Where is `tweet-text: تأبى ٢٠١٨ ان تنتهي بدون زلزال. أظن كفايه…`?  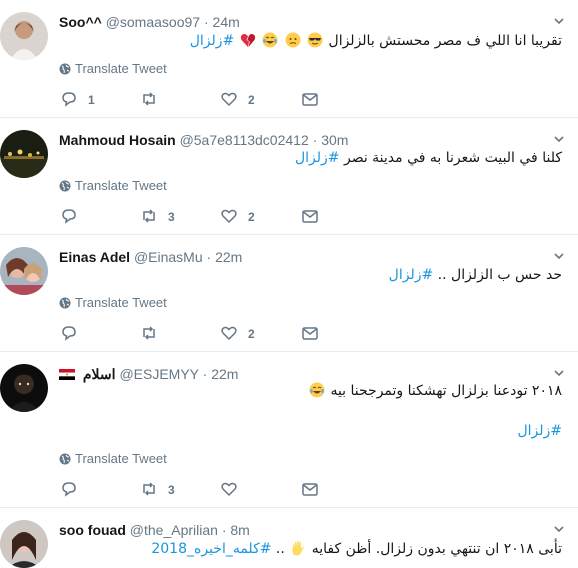
tweet-text: تأبى ٢٠١٨ ان تنتهي بدون زلزال. أظن كفايه… is located at coordinates (356, 549).